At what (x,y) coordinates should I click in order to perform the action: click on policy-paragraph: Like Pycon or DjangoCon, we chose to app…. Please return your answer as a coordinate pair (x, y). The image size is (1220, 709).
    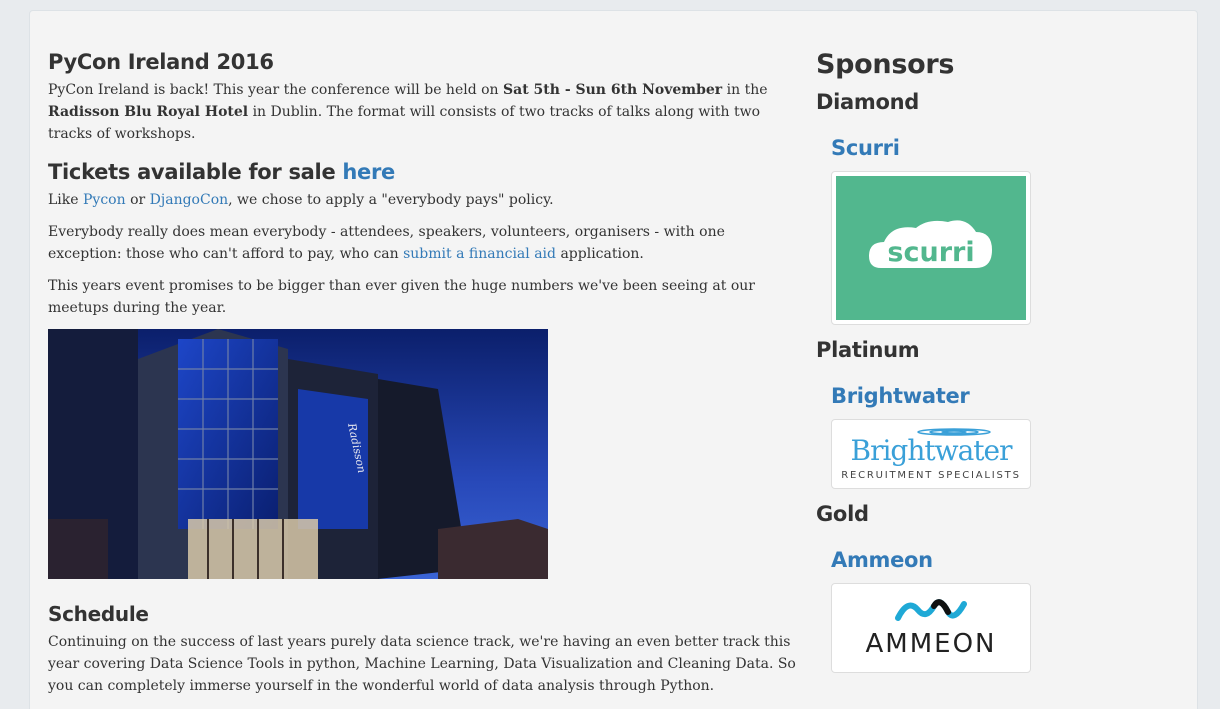
    Looking at the image, I should click on (424, 200).